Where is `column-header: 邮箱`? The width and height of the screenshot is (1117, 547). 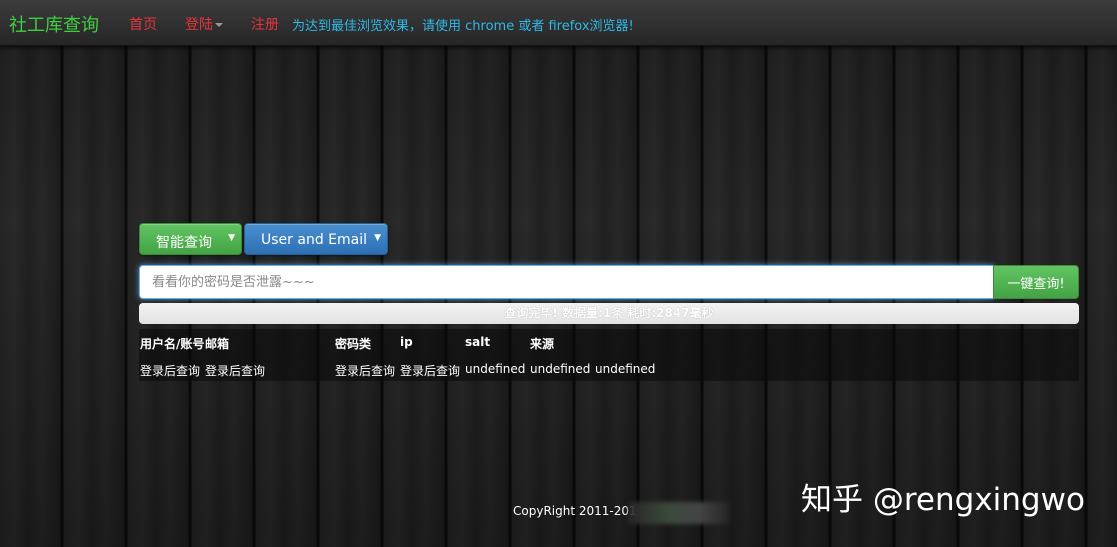 column-header: 邮箱 is located at coordinates (217, 344).